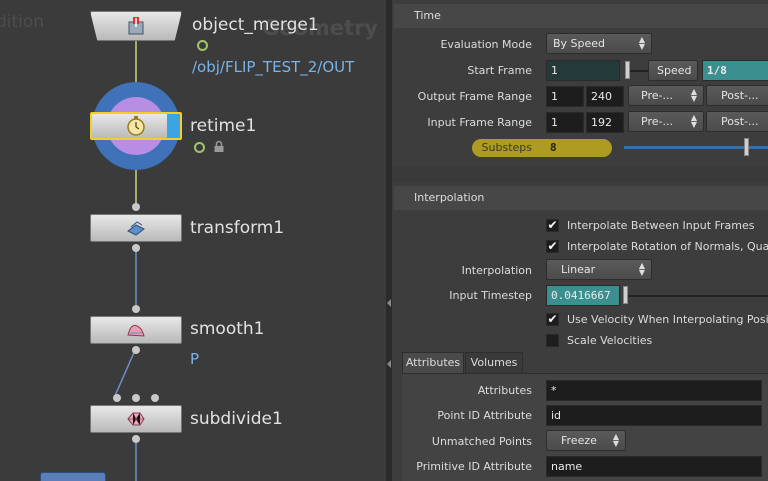 The image size is (768, 481). What do you see at coordinates (73, 476) in the screenshot?
I see `partial-node` at bounding box center [73, 476].